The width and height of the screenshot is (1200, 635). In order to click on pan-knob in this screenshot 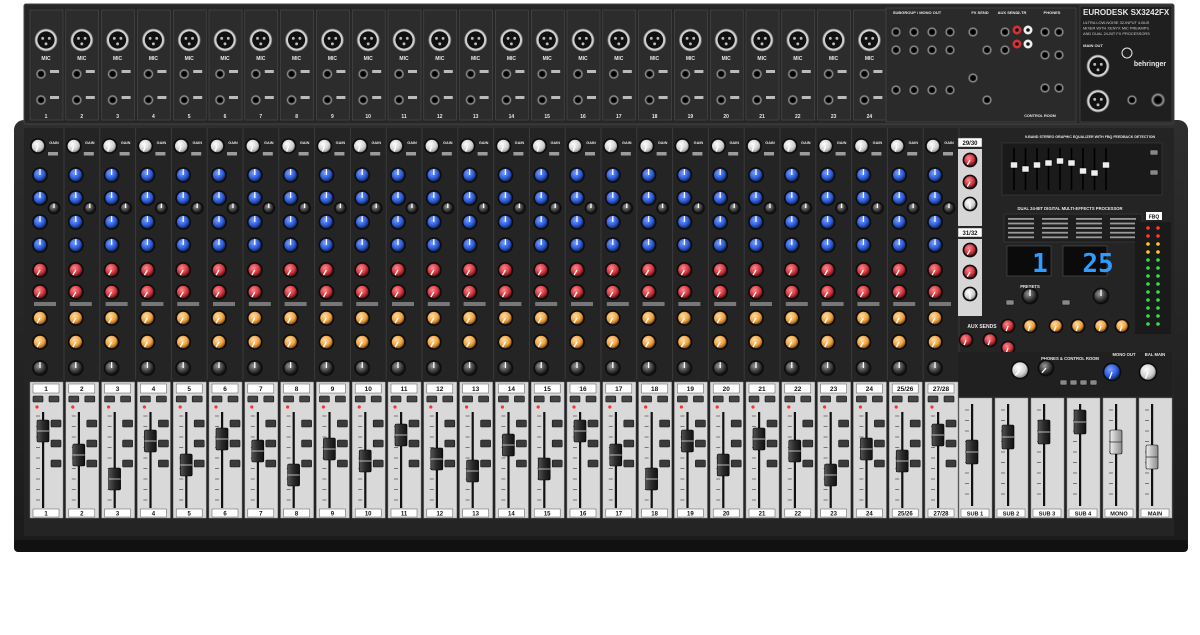, I will do `click(577, 368)`.